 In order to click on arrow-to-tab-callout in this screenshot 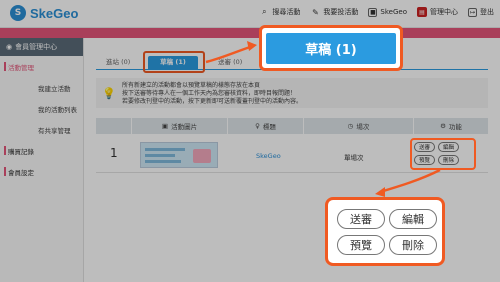, I will do `click(229, 54)`.